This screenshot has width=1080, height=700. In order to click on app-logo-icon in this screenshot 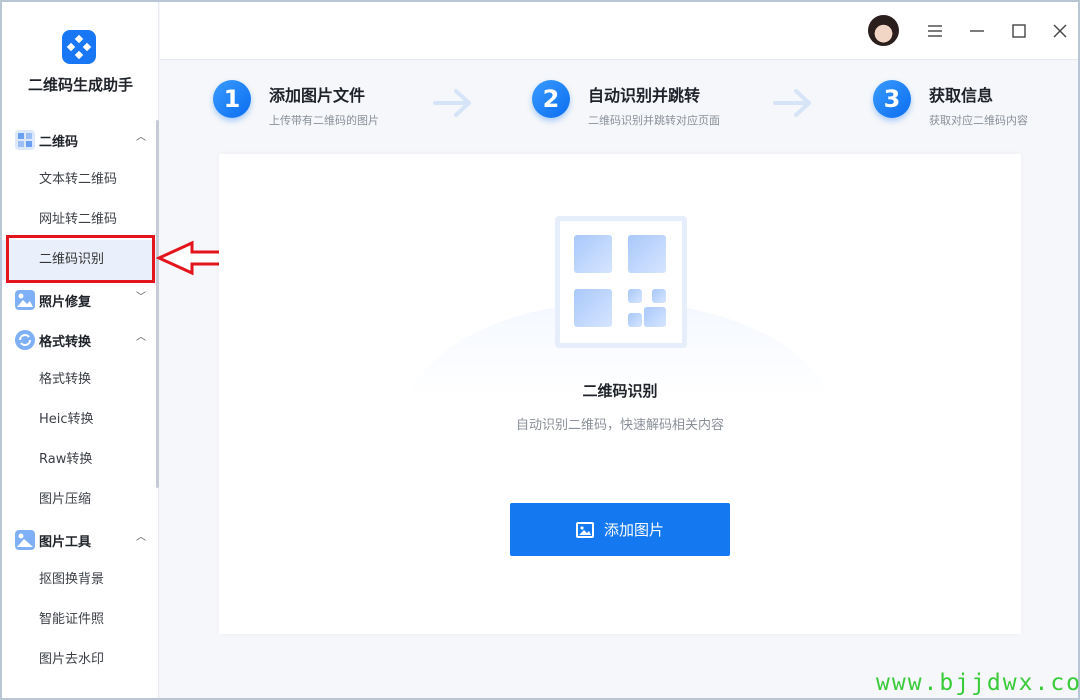, I will do `click(79, 47)`.